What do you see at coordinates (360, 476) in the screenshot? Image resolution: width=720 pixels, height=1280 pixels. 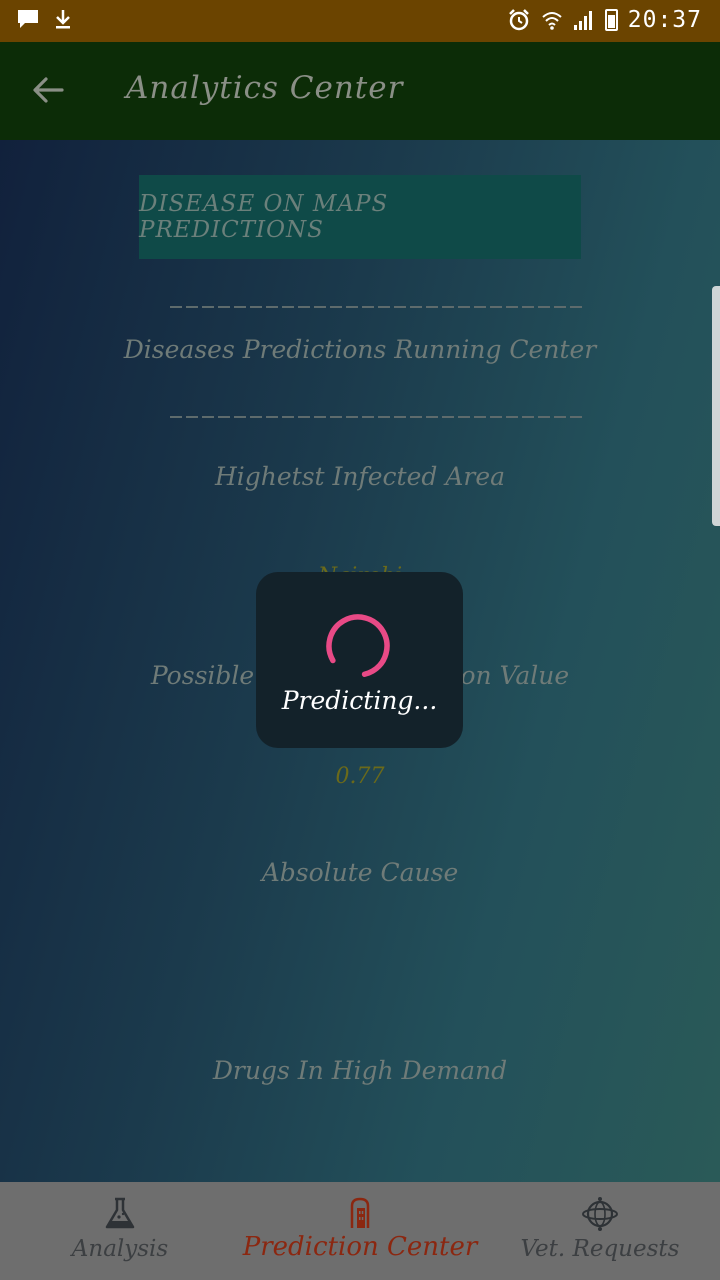 I see `highest-area-label: Highetst Infected Area` at bounding box center [360, 476].